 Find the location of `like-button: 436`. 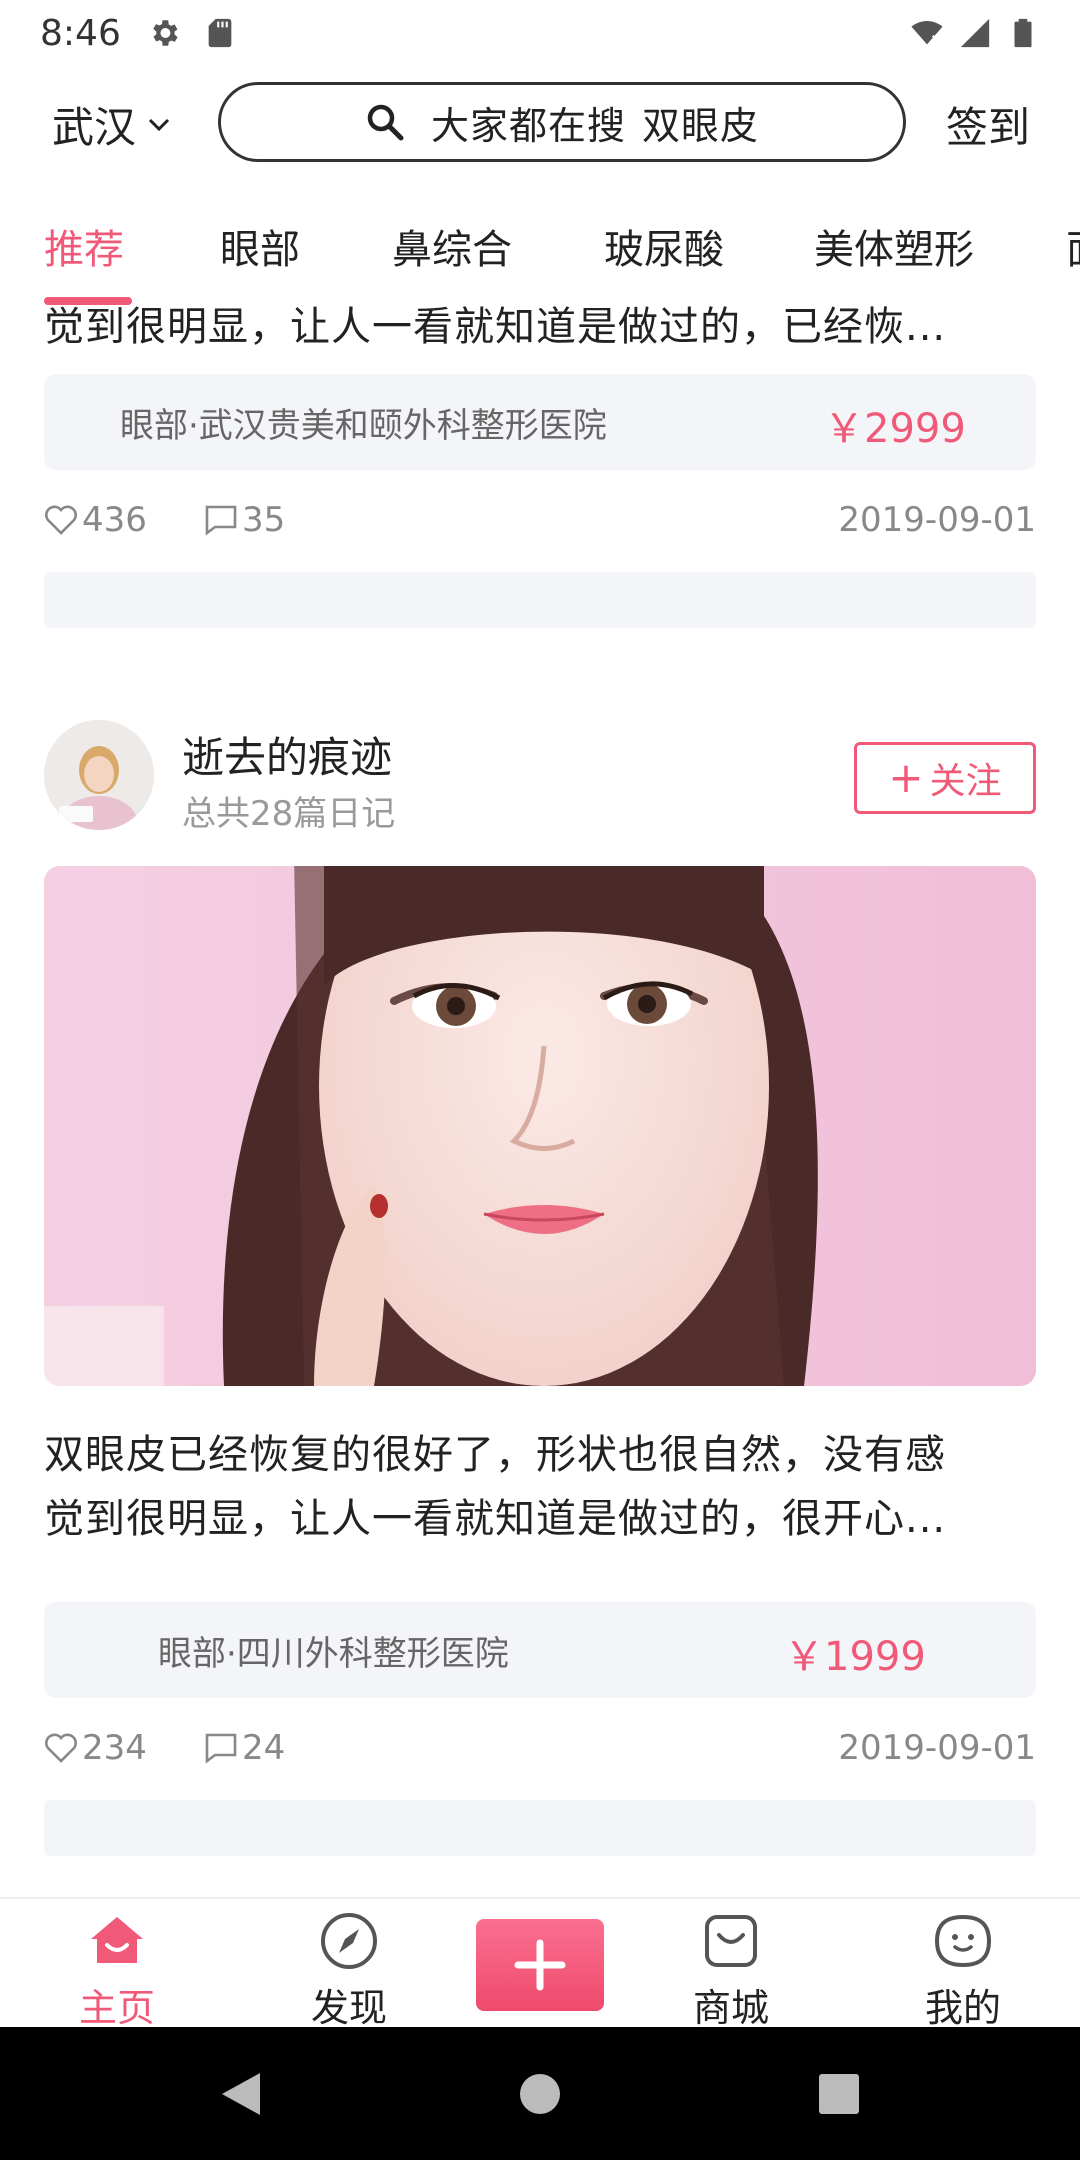

like-button: 436 is located at coordinates (95, 520).